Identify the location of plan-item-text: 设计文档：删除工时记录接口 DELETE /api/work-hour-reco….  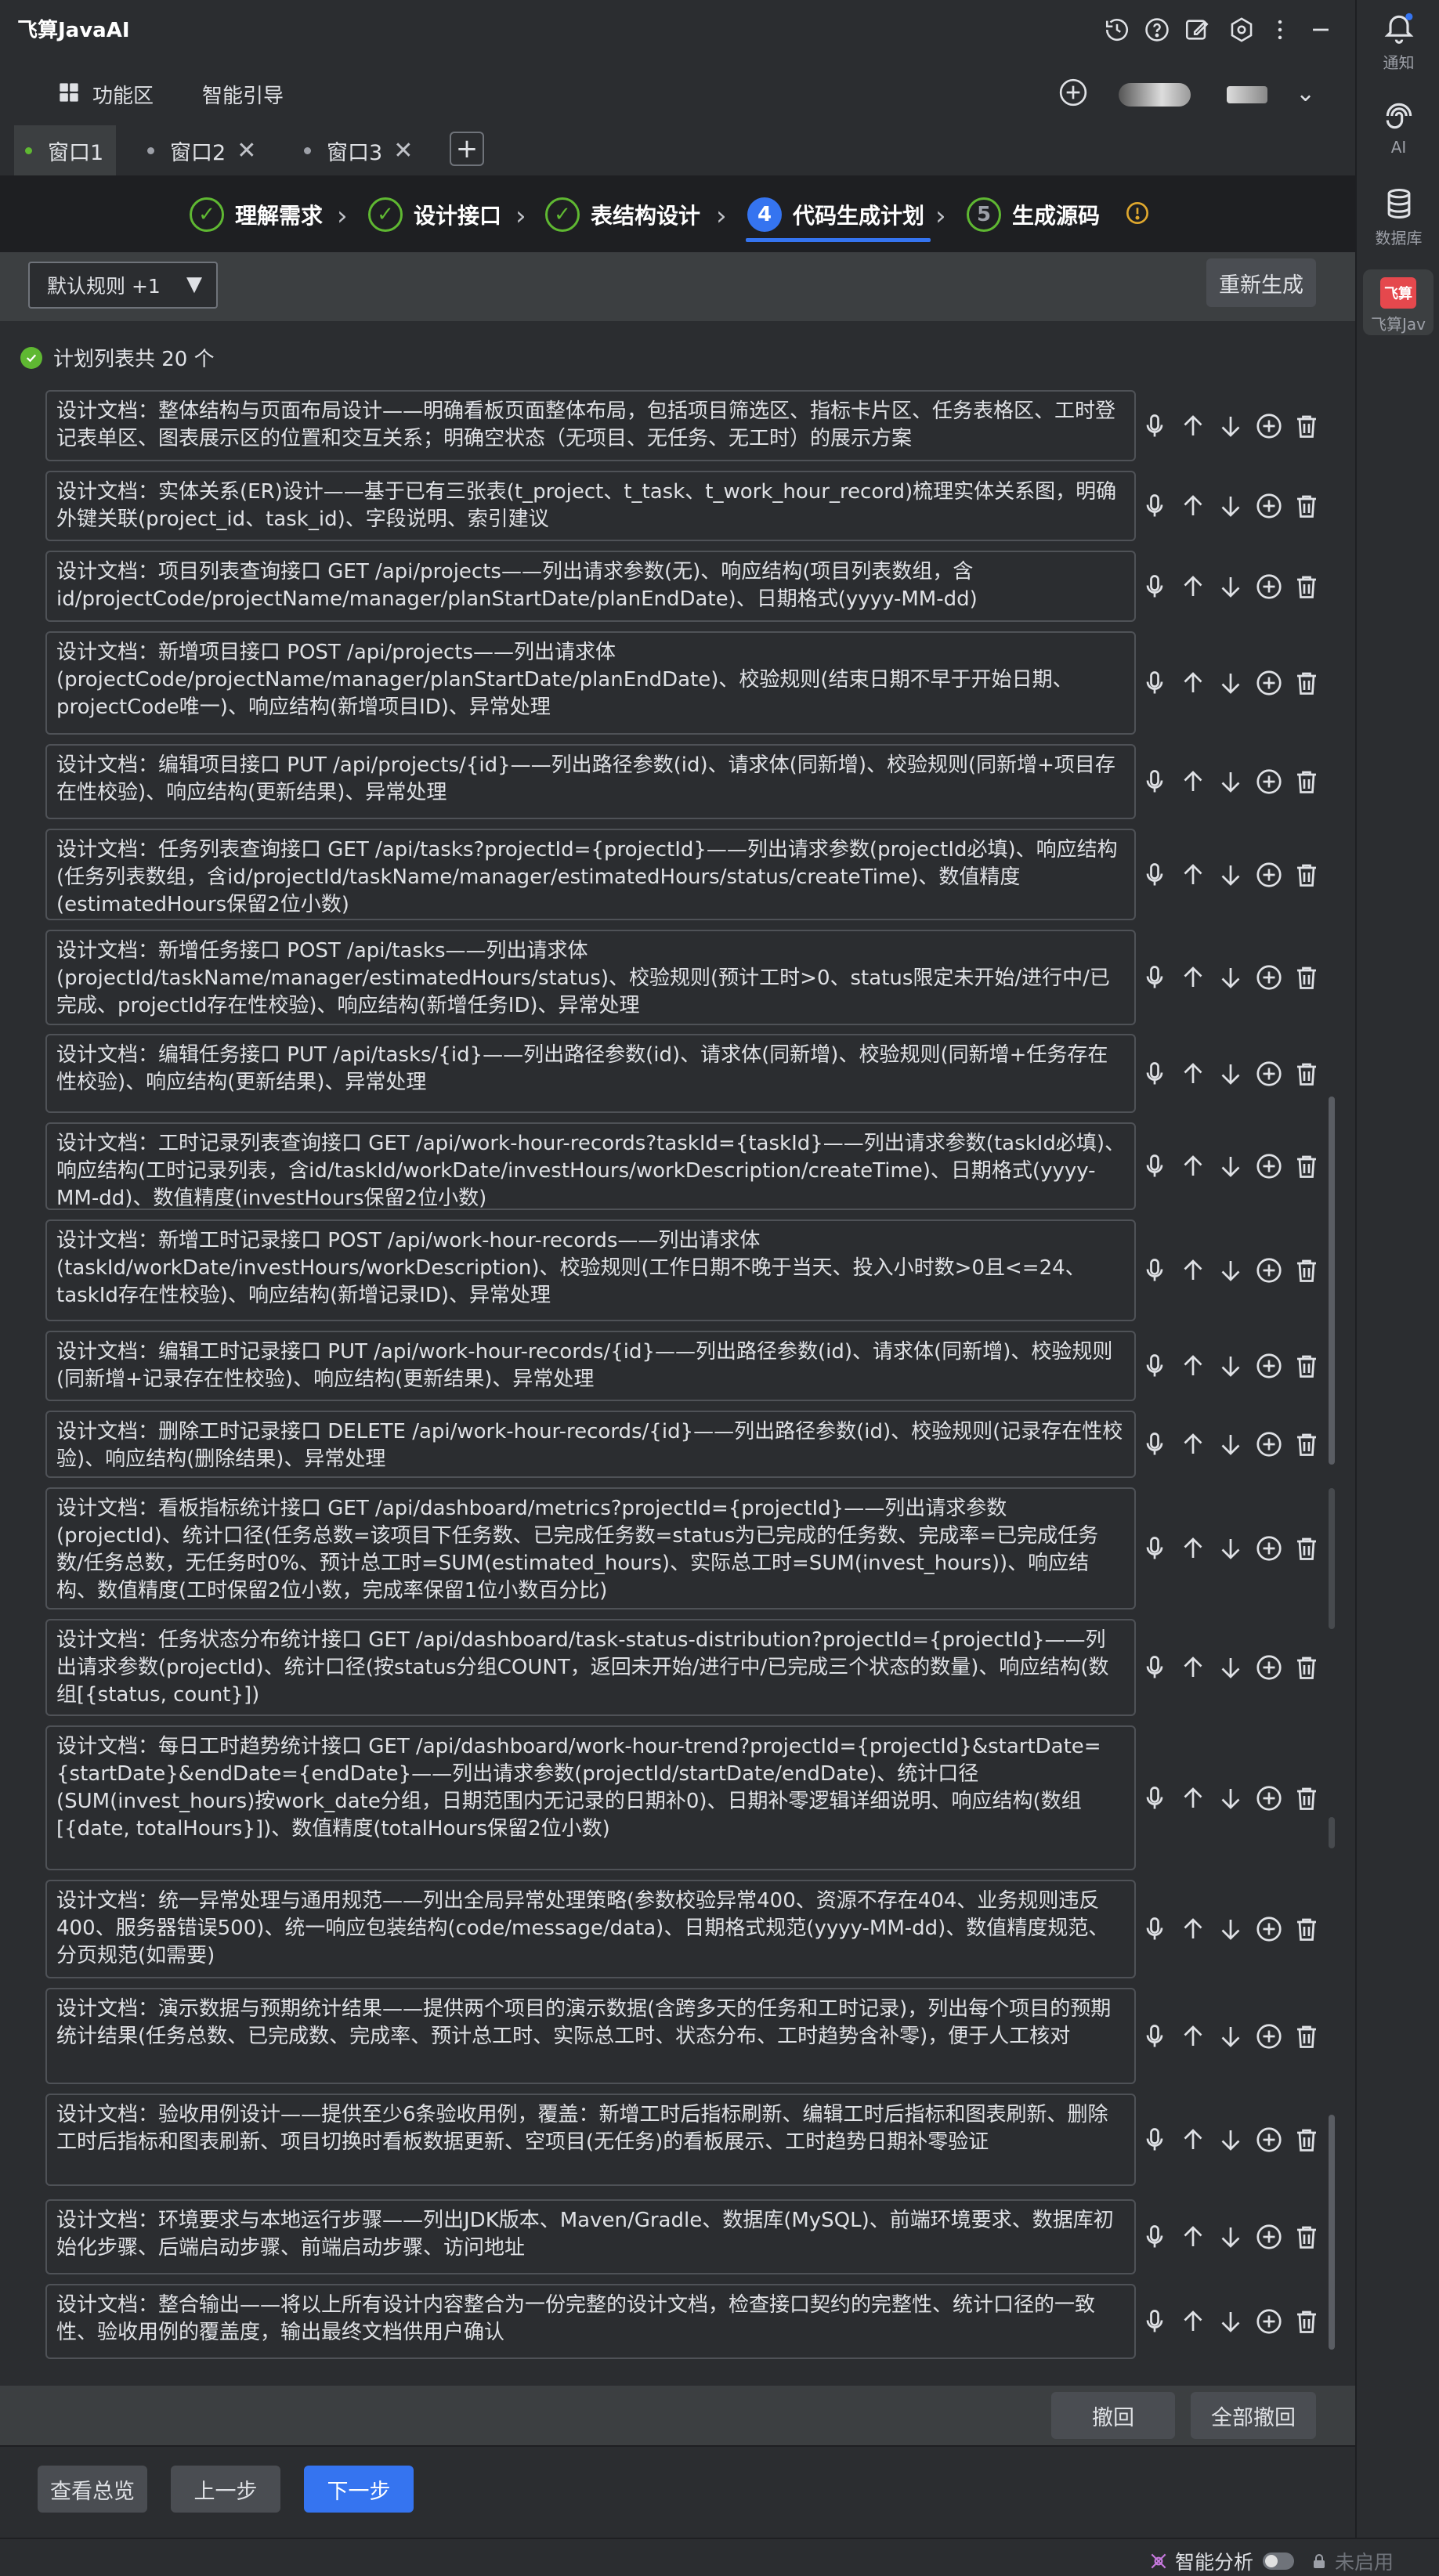
(590, 1444).